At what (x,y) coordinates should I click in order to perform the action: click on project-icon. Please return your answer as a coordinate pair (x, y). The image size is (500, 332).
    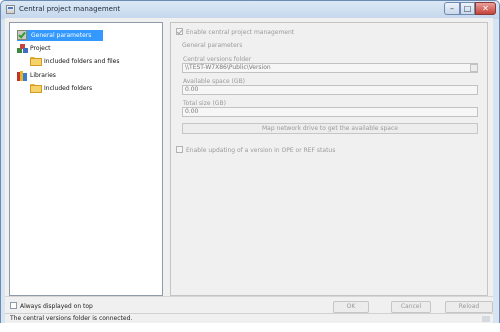
    Looking at the image, I should click on (22, 48).